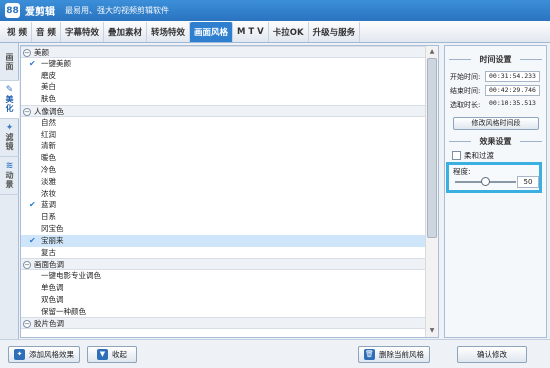  Describe the element at coordinates (369, 354) in the screenshot. I see `trash-icon: 🗑` at that location.